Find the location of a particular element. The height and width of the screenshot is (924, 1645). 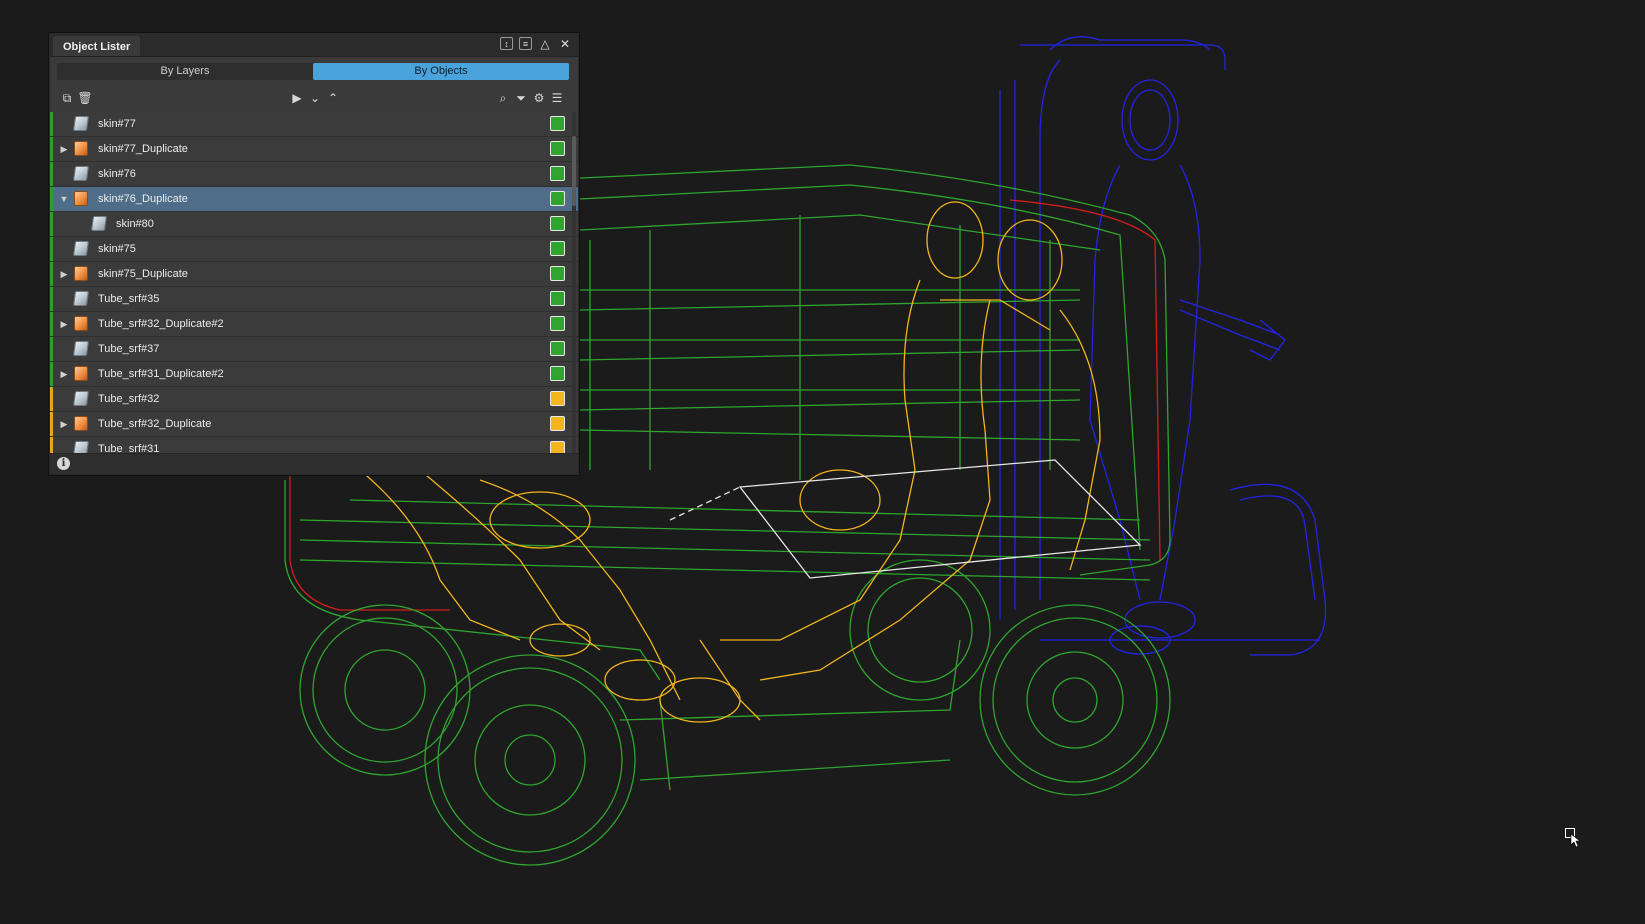

duplicate-icon: ⧉ is located at coordinates (67, 98).